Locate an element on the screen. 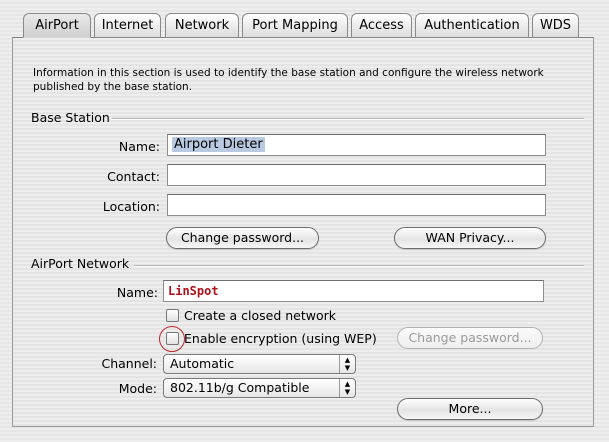 The width and height of the screenshot is (609, 442). airport-network-separator is located at coordinates (359, 266).